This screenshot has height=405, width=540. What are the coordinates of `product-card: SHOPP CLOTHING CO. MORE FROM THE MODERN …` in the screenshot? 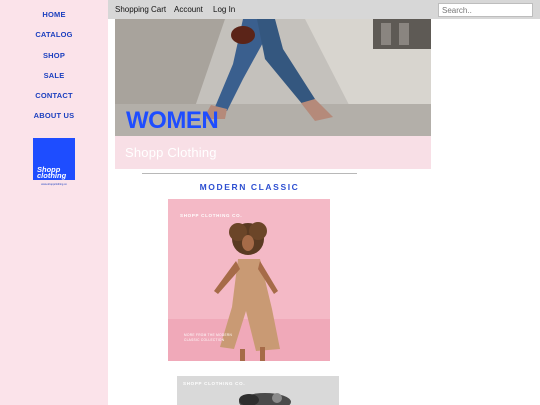 It's located at (249, 280).